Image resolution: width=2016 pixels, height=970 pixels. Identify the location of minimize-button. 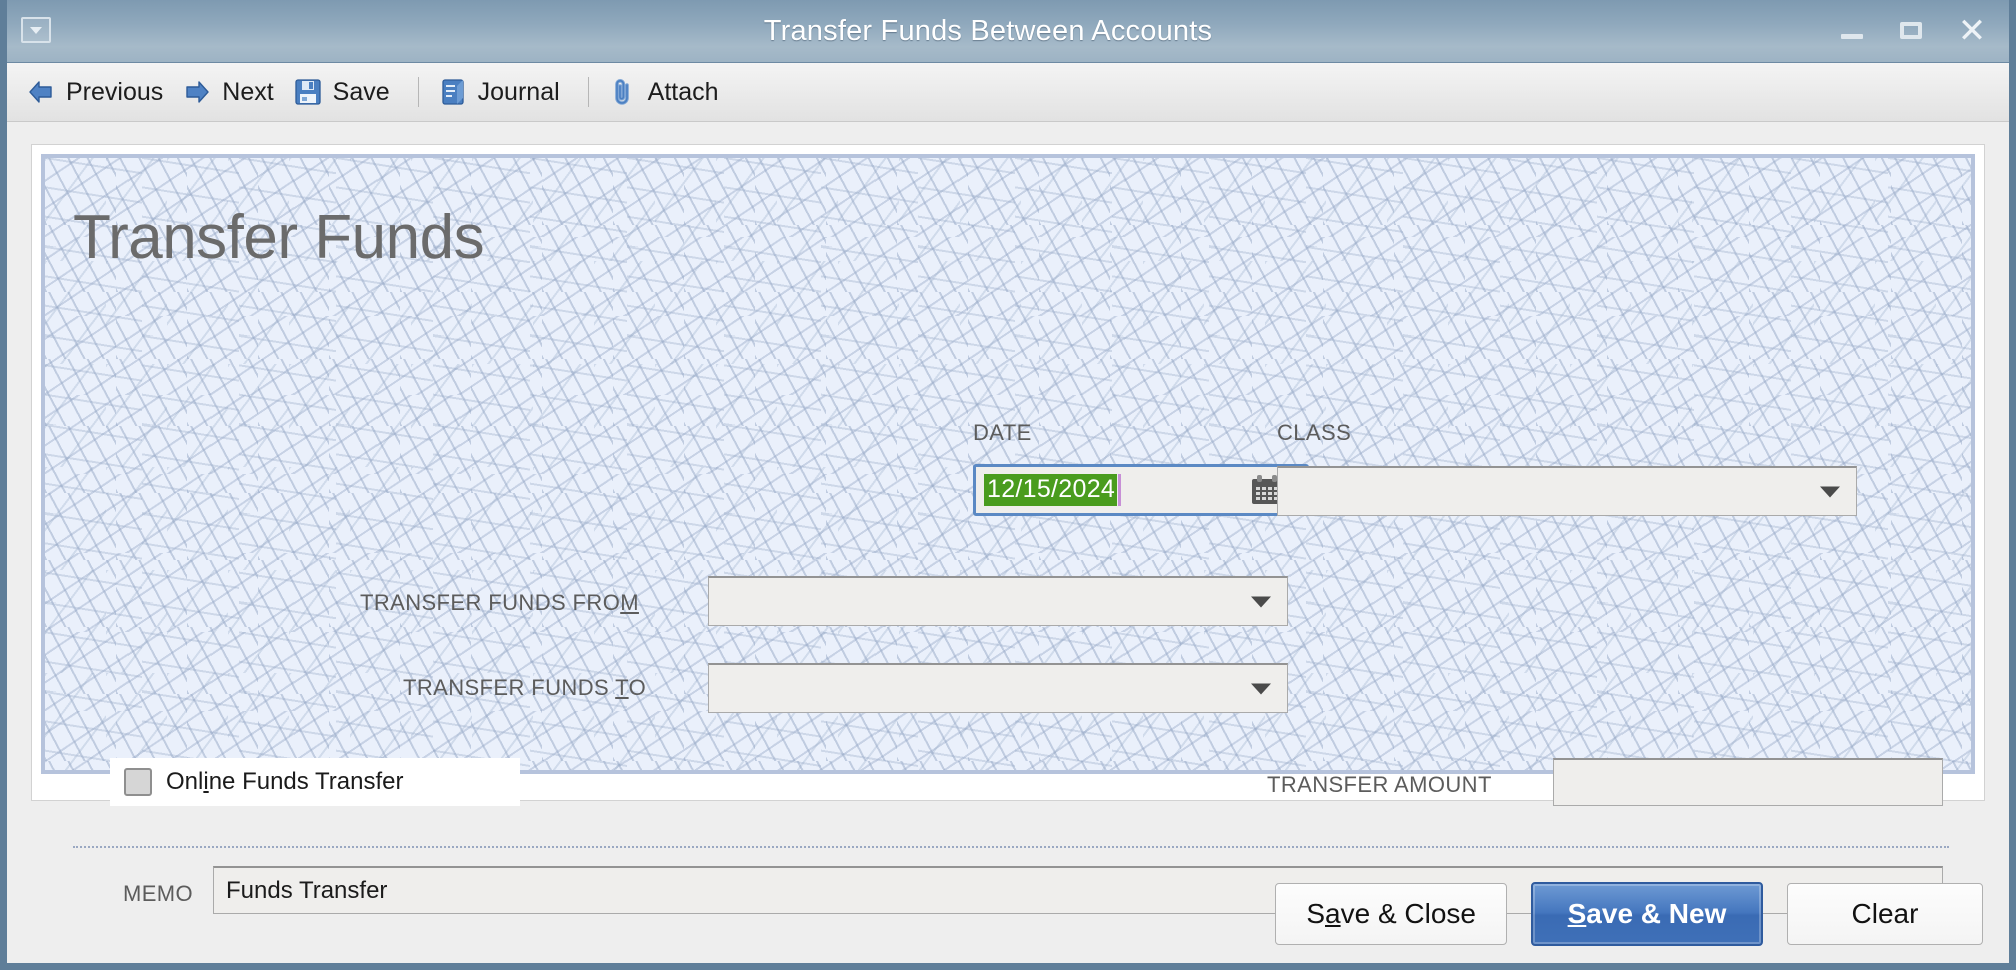
(1852, 31).